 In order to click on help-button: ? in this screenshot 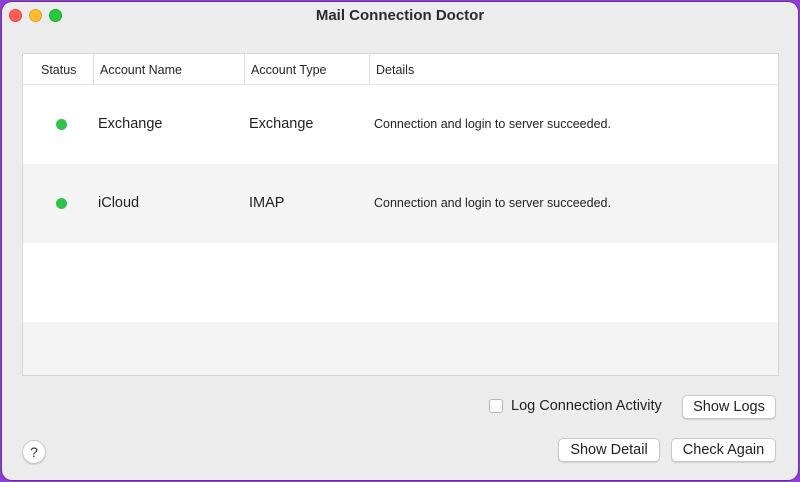, I will do `click(34, 452)`.